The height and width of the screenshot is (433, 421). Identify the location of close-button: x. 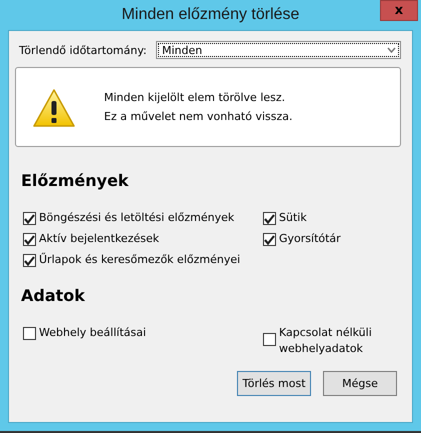
(399, 10).